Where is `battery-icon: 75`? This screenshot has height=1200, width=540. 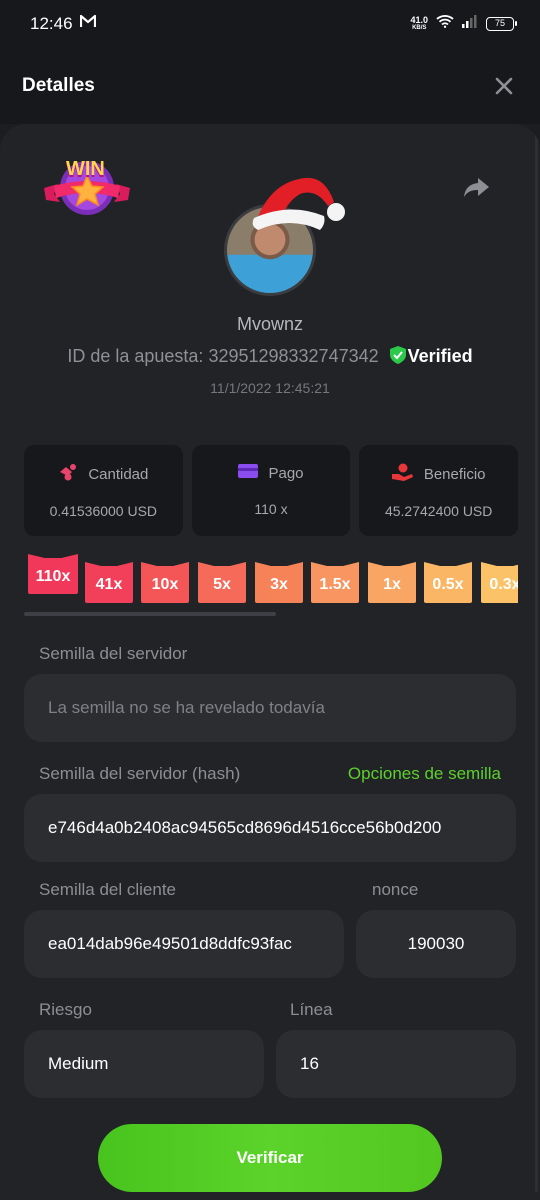 battery-icon: 75 is located at coordinates (501, 23).